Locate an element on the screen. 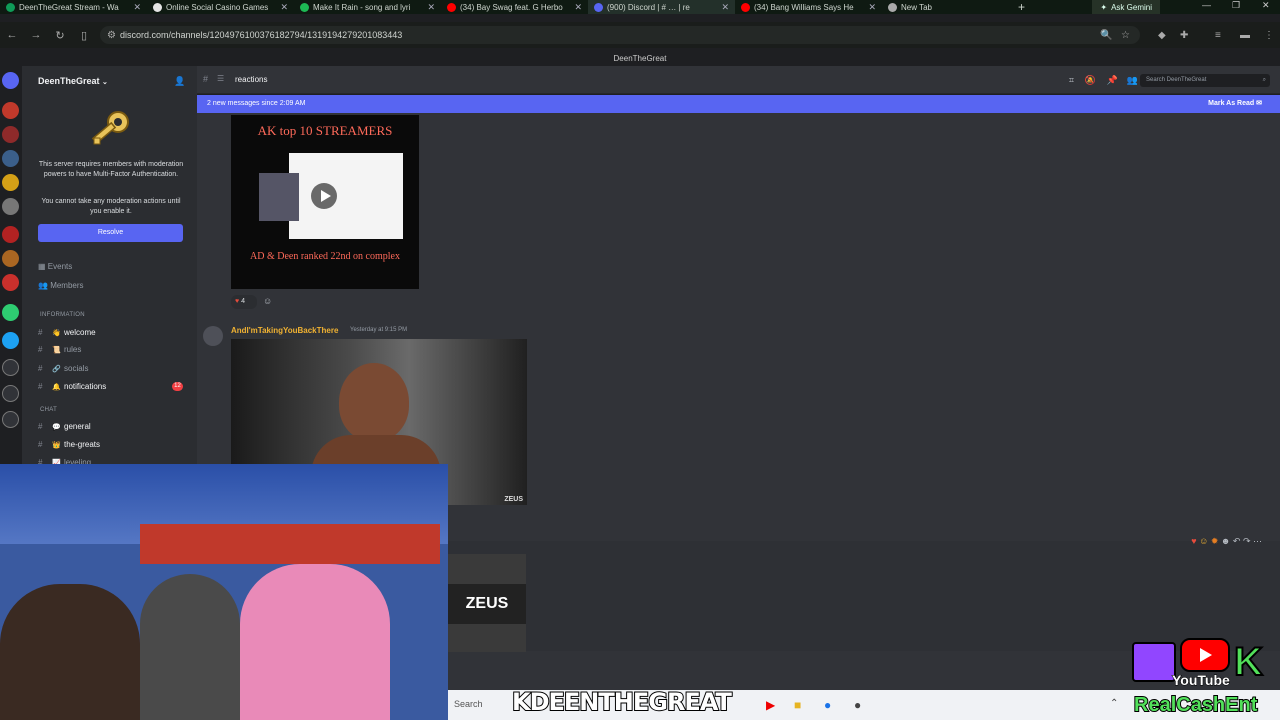 This screenshot has width=1280, height=720. browser-tab: DeenTheGreat Stream - Wa ✕ is located at coordinates (73, 7).